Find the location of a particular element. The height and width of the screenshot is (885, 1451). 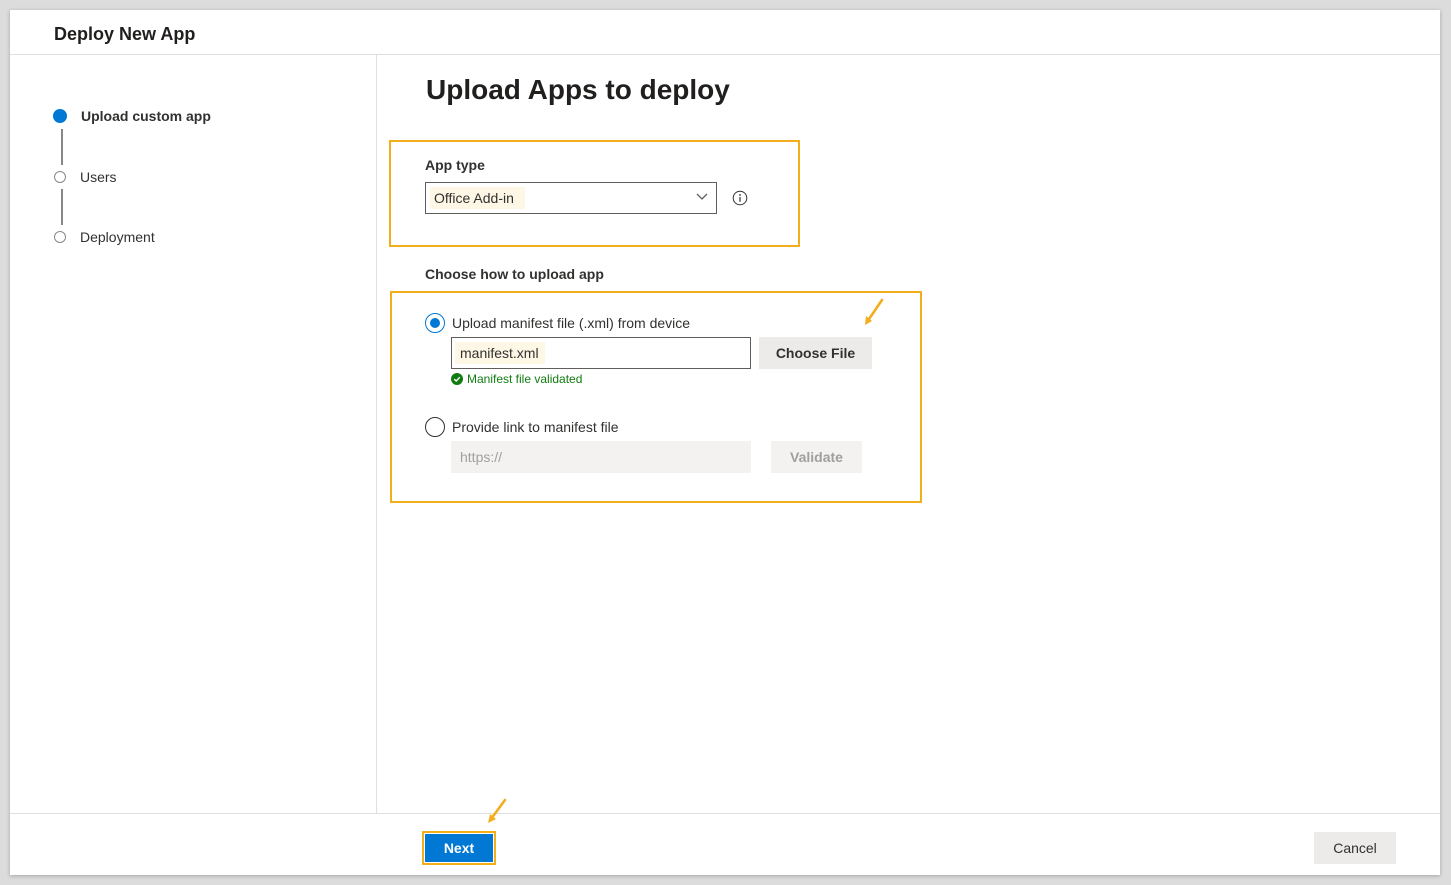

manifest-file-value: manifest.xml is located at coordinates (500, 353).